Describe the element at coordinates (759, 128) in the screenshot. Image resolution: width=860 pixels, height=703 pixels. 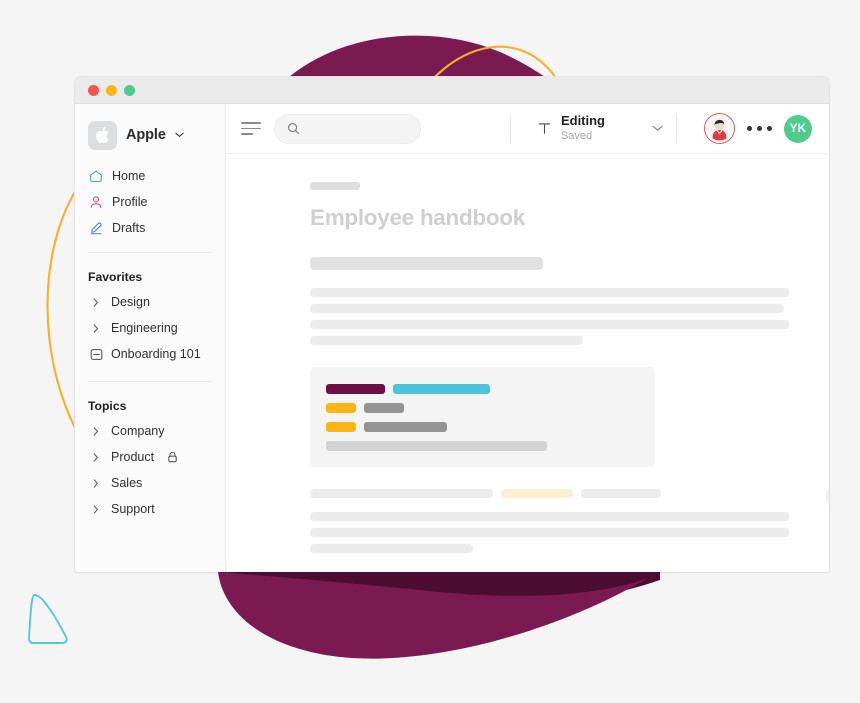
I see `more-options-icon` at that location.